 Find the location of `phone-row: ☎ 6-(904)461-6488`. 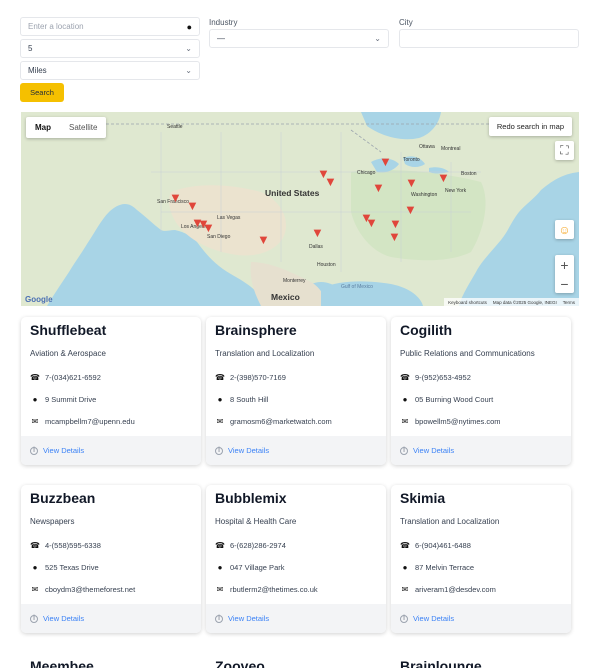

phone-row: ☎ 6-(904)461-6488 is located at coordinates (435, 545).